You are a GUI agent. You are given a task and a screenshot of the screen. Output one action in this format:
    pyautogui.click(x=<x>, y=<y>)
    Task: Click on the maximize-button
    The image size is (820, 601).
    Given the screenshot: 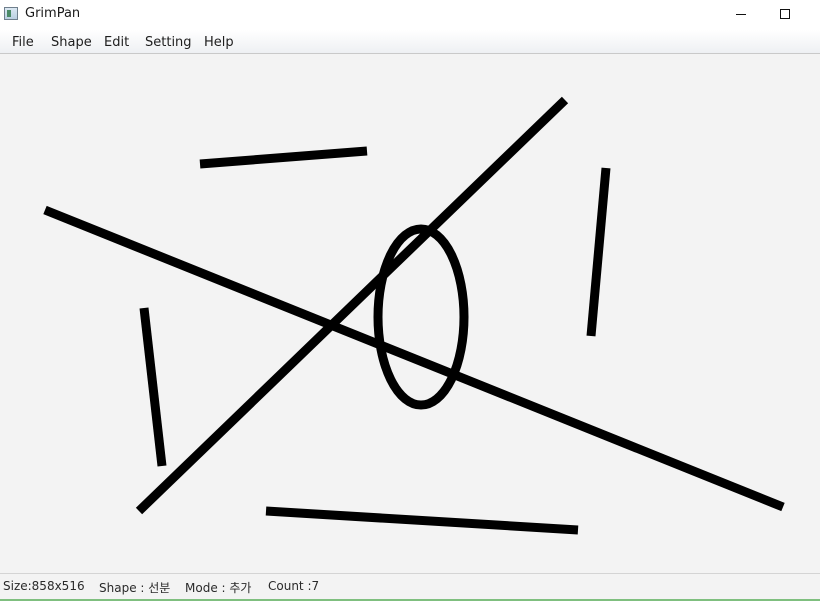 What is the action you would take?
    pyautogui.click(x=785, y=15)
    